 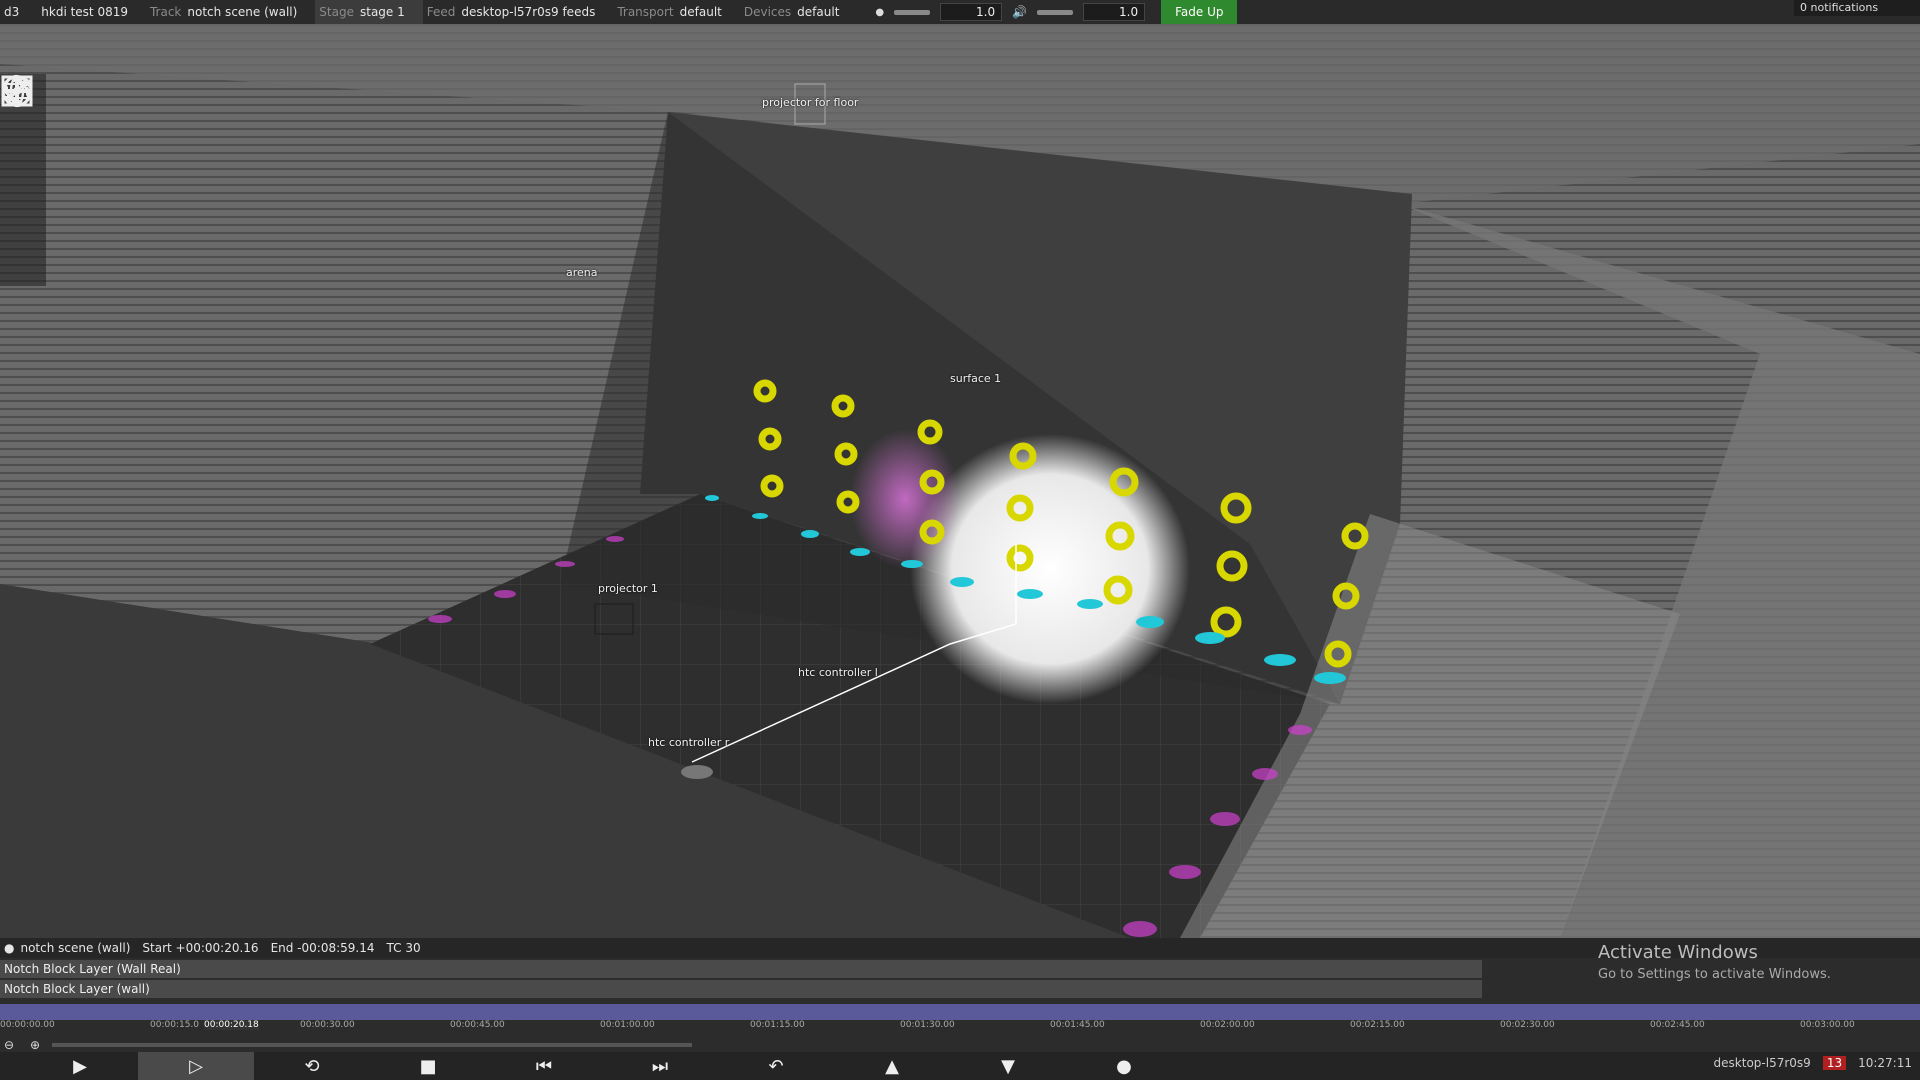 What do you see at coordinates (35, 1045) in the screenshot?
I see `zoom-in-icon: ⊕` at bounding box center [35, 1045].